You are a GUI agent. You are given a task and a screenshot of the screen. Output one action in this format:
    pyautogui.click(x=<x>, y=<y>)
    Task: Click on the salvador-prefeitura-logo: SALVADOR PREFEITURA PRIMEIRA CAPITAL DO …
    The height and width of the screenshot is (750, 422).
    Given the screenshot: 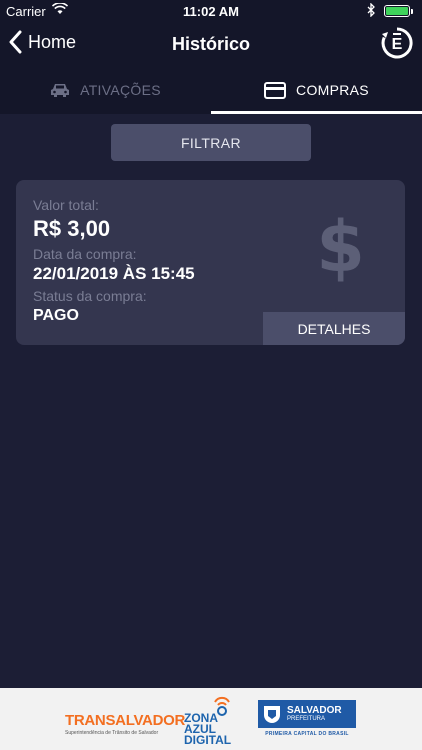 What is the action you would take?
    pyautogui.click(x=307, y=722)
    